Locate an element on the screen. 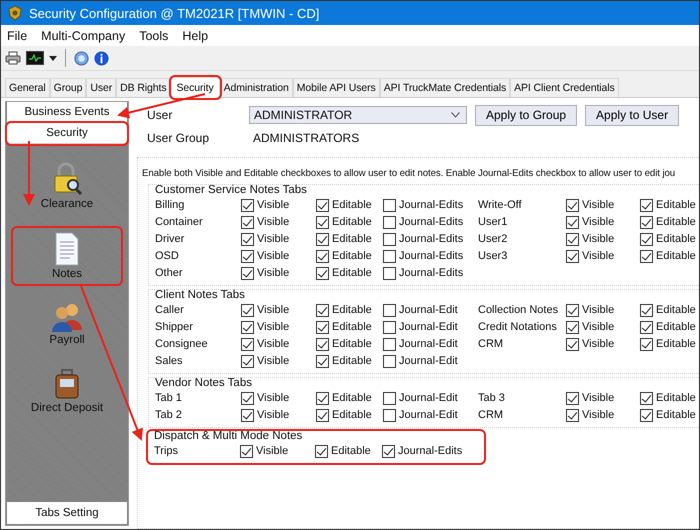 This screenshot has height=530, width=700. apply-button: Apply to User is located at coordinates (632, 115).